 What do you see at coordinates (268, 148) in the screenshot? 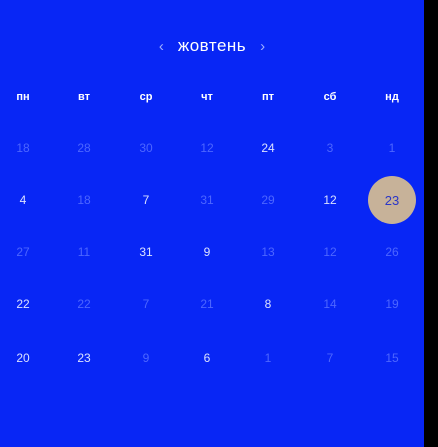
I see `day-cell: 24` at bounding box center [268, 148].